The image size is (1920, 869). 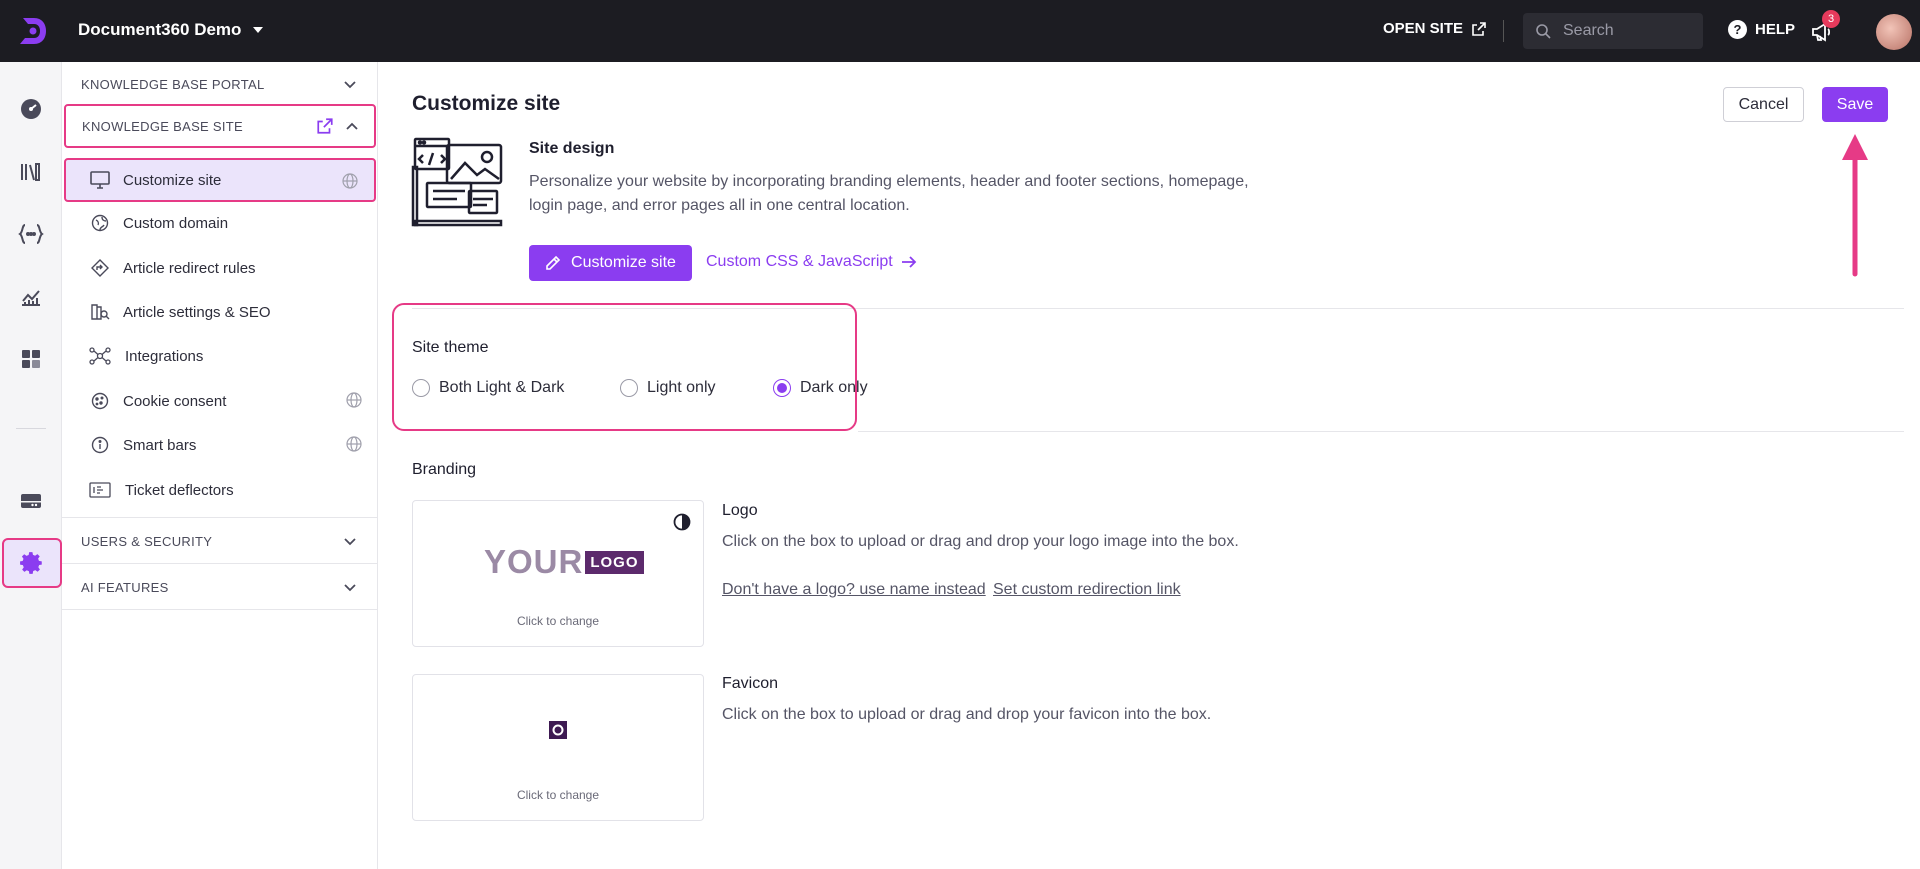 I want to click on sidebar-item-article-redirect-rules: Article redirect rules, so click(x=220, y=268).